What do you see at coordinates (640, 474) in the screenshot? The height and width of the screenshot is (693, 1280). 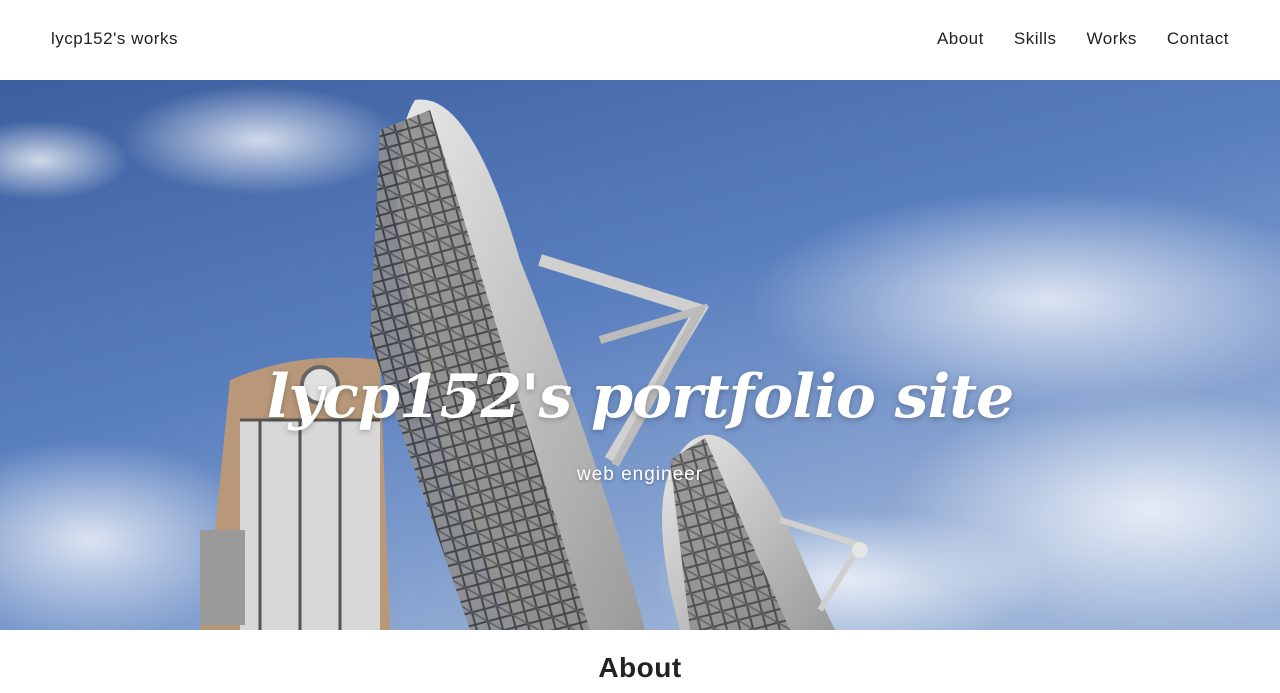 I see `hero-subtitle: web engineer` at bounding box center [640, 474].